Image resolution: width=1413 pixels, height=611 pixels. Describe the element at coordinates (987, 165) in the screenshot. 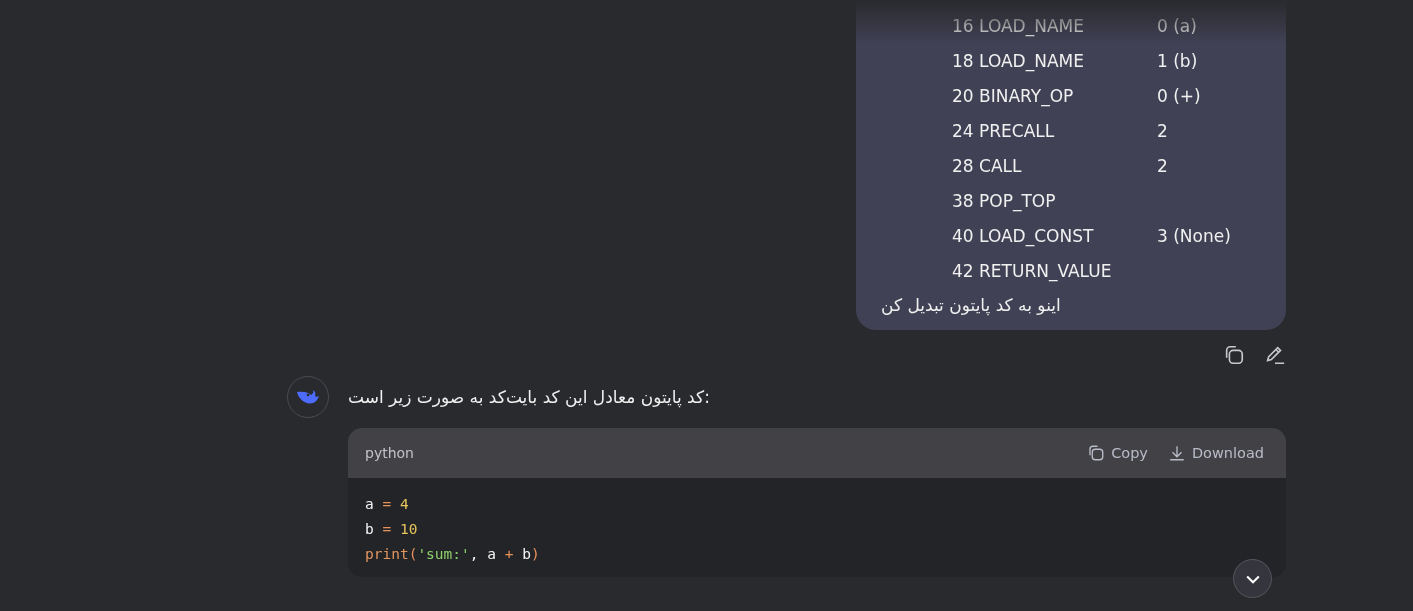

I see `bytecode-op: 28 CALL` at that location.